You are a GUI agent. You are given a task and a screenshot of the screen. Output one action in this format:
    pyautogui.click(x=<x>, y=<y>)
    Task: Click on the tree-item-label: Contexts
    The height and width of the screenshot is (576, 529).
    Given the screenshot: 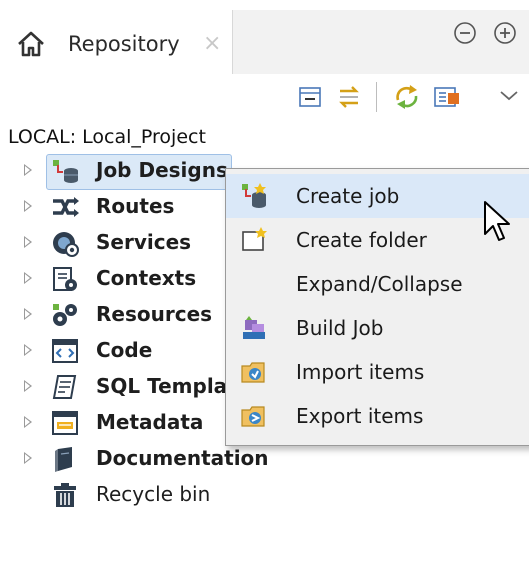 What is the action you would take?
    pyautogui.click(x=146, y=278)
    